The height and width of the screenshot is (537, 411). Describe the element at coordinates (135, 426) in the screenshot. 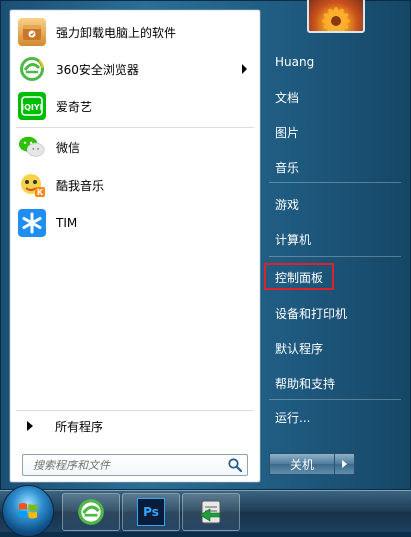

I see `all-programs-item: 所有程序` at that location.